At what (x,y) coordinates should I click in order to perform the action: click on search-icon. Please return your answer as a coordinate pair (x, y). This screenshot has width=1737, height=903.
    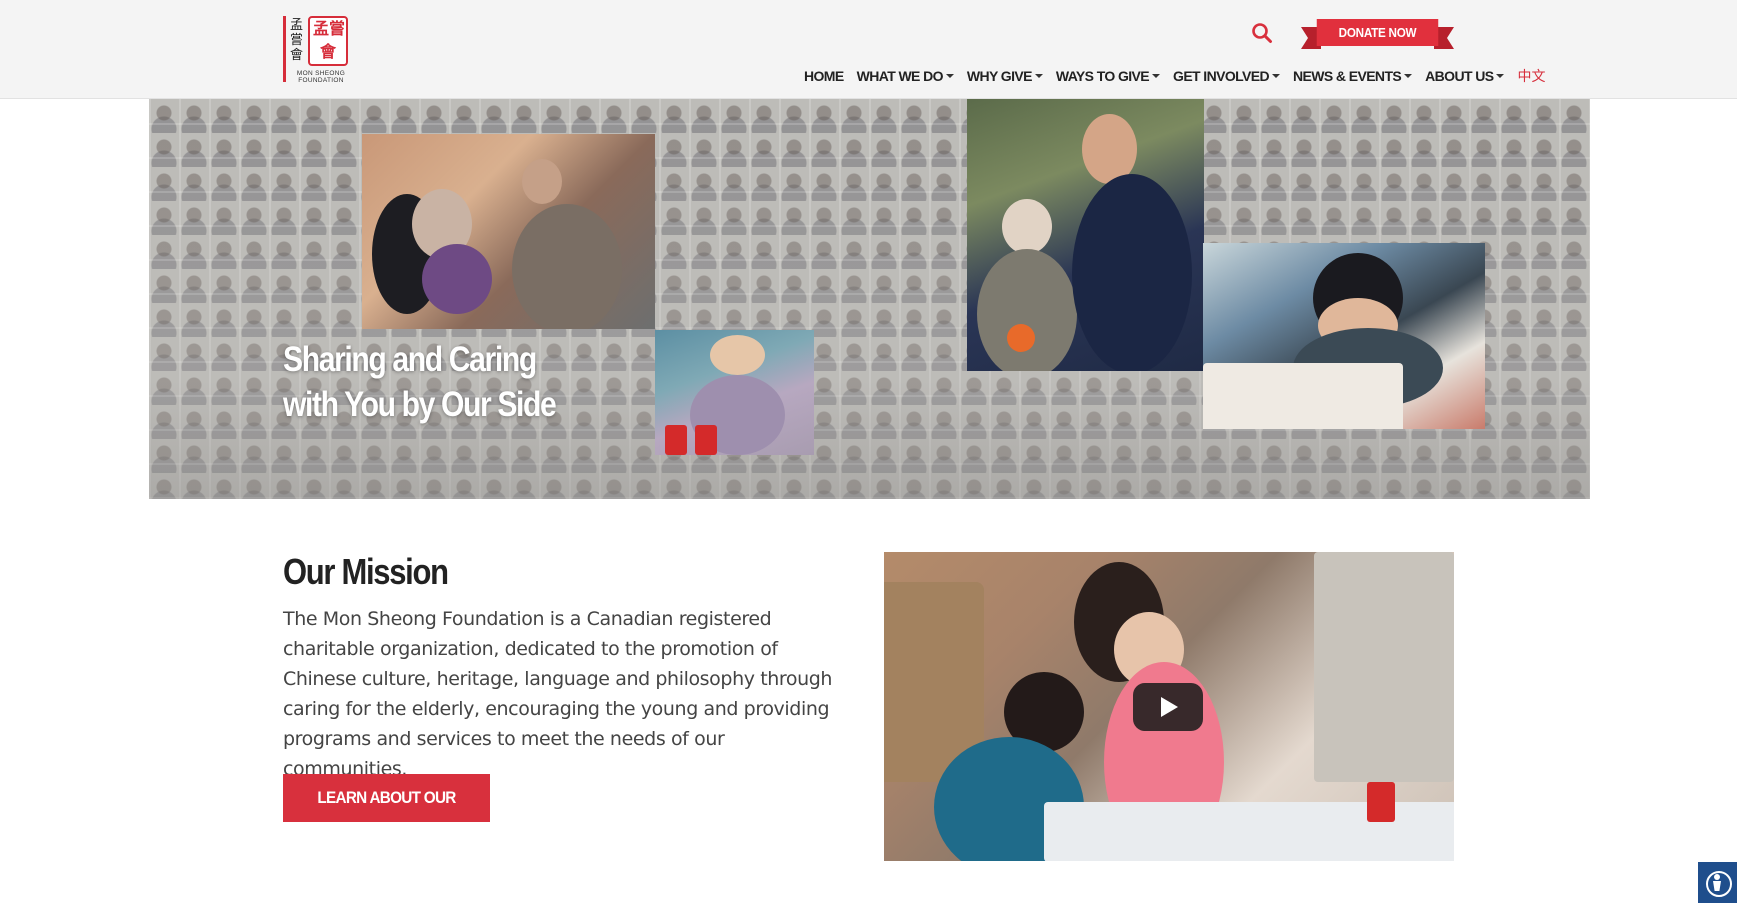
    Looking at the image, I should click on (1262, 33).